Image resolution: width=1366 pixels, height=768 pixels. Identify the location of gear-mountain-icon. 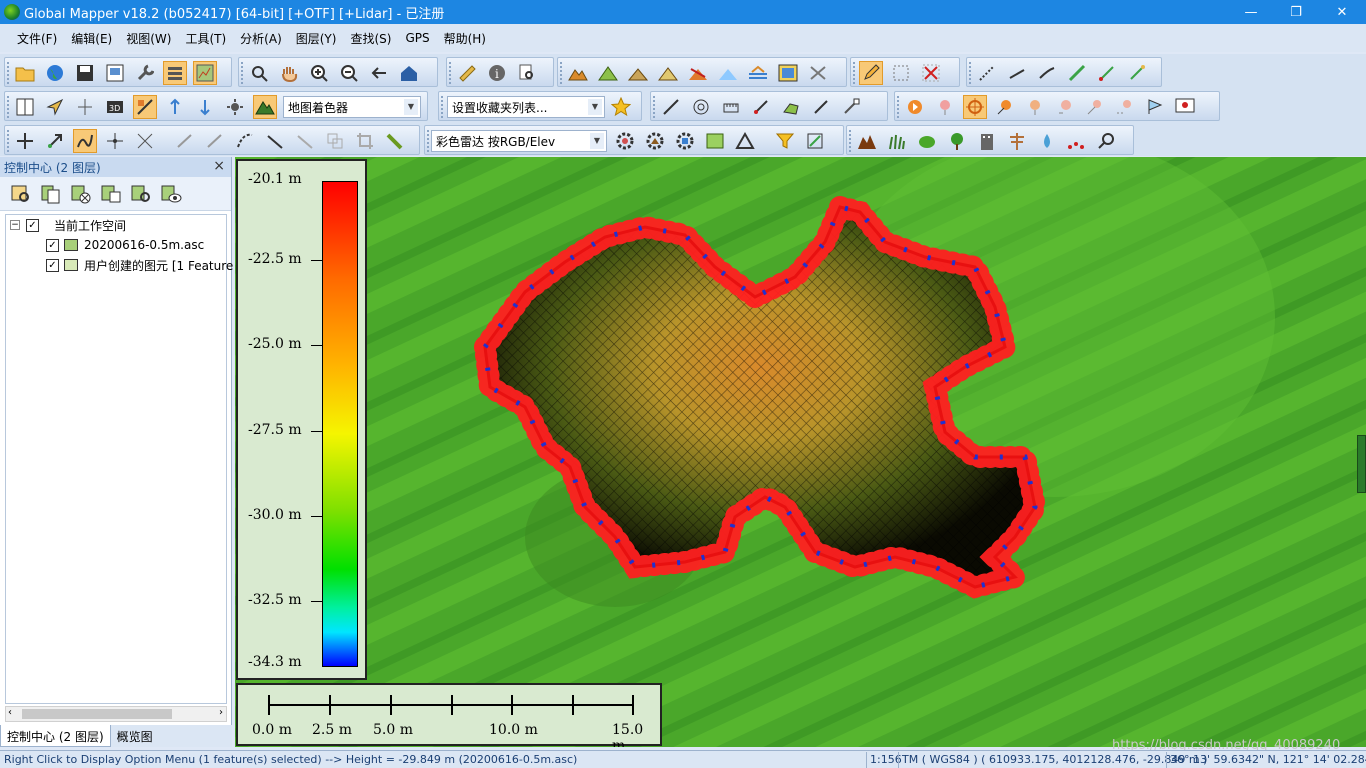
(655, 141).